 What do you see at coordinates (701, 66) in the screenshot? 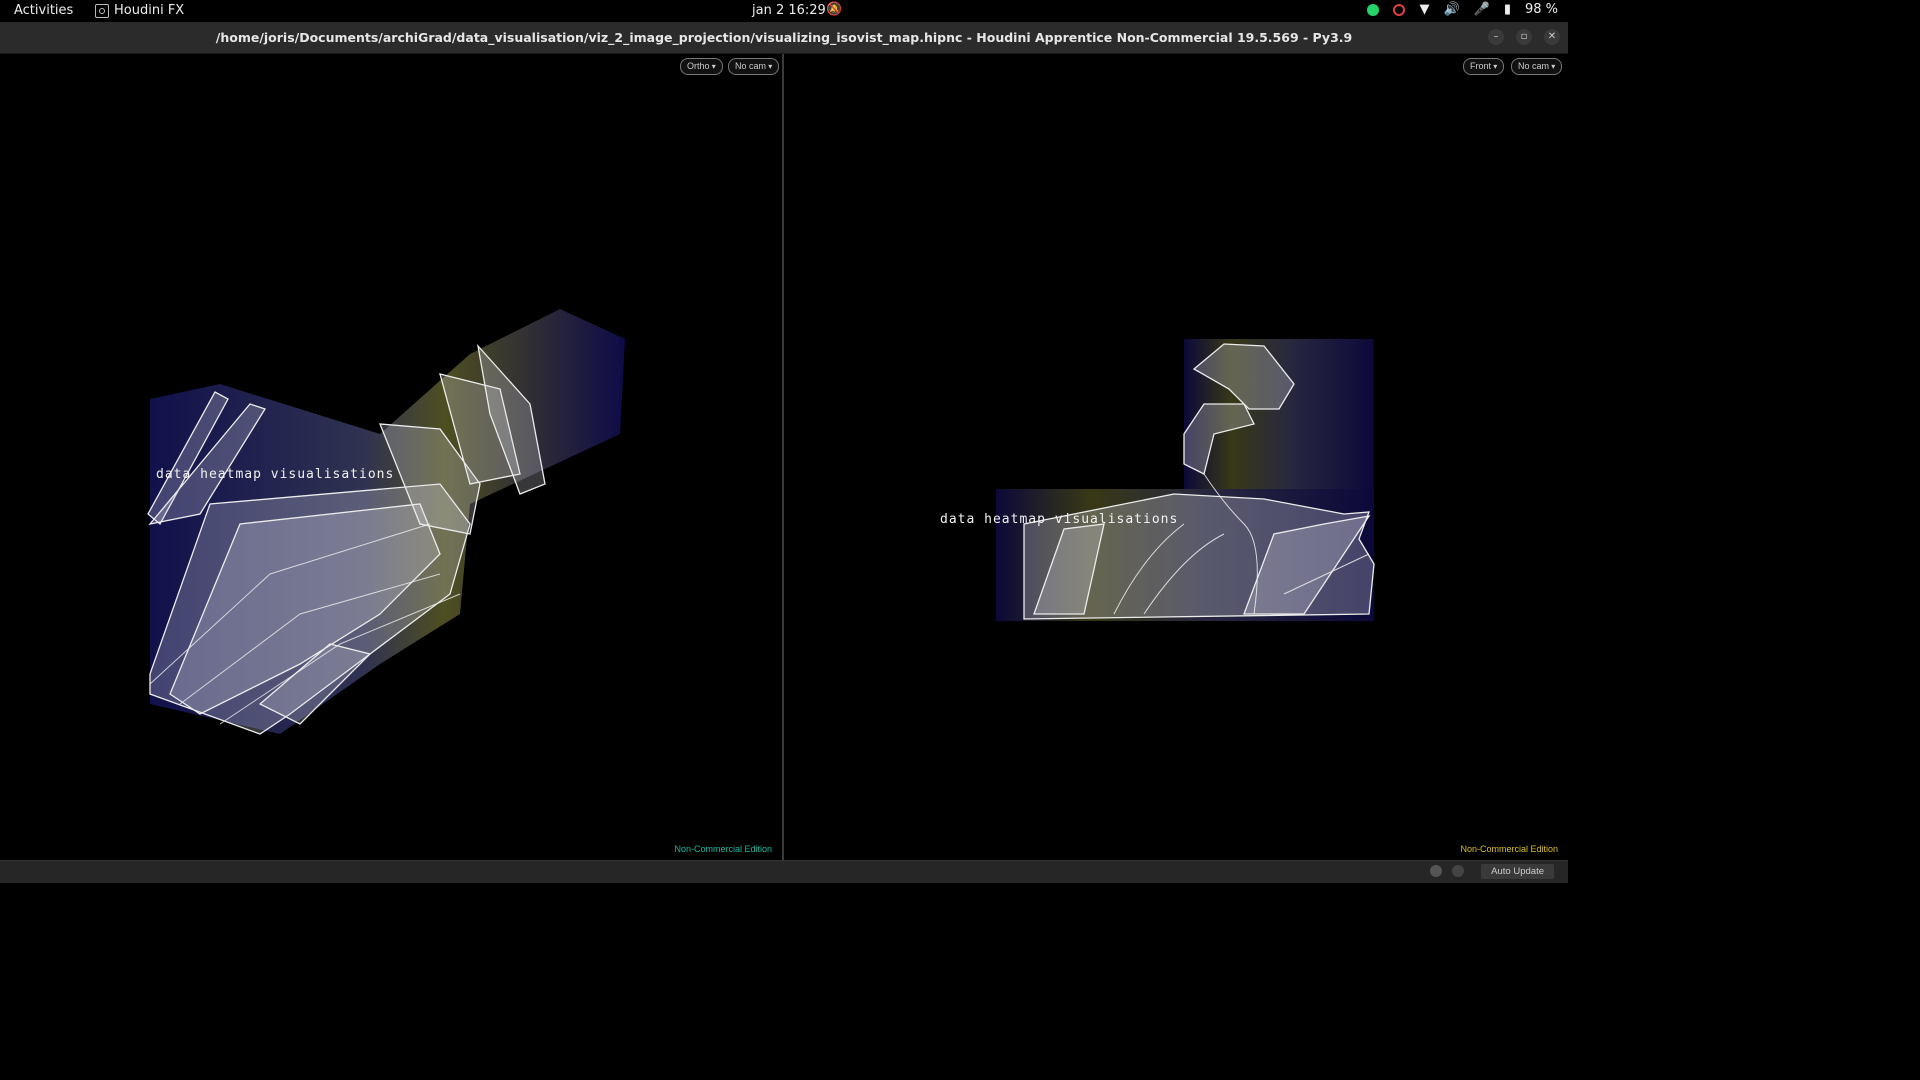
I see `view-type-dropdown: Ortho` at bounding box center [701, 66].